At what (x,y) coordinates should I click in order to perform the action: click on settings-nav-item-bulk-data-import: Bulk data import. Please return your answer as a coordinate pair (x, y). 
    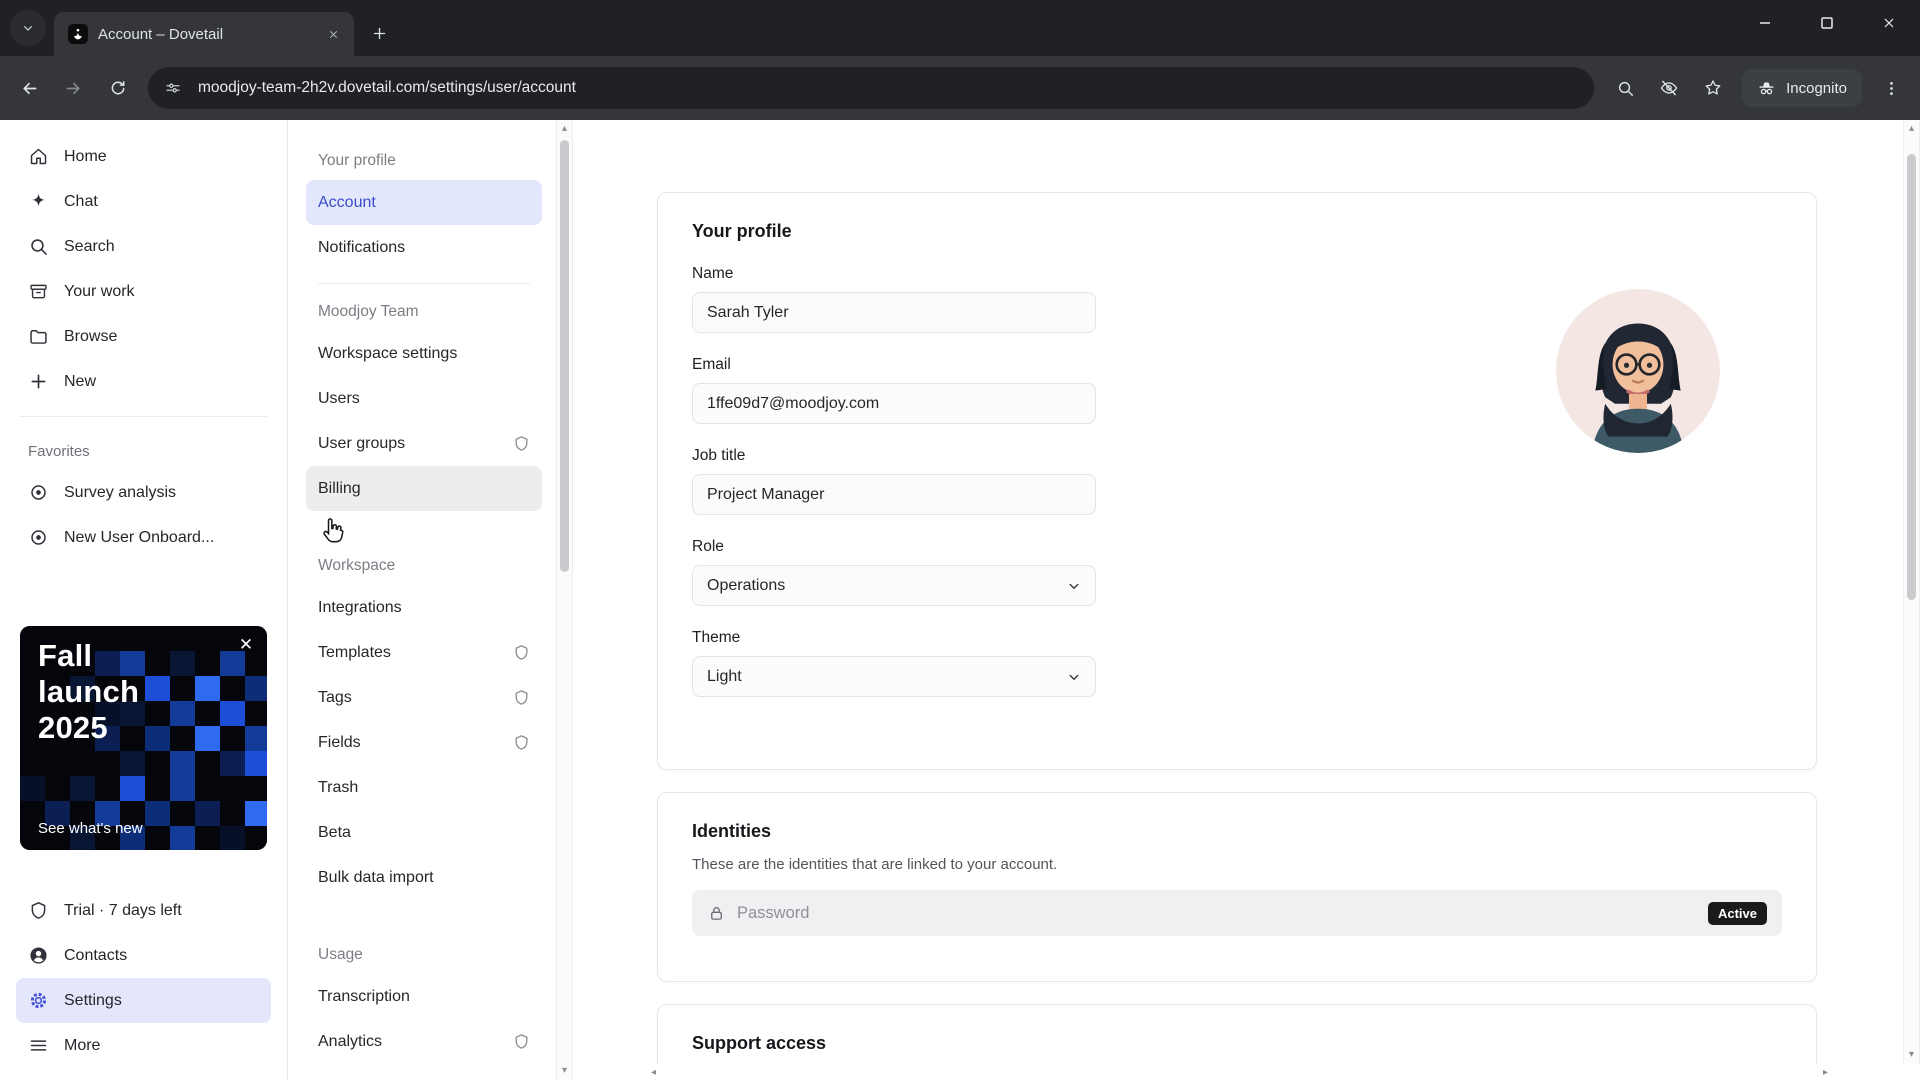
    Looking at the image, I should click on (424, 877).